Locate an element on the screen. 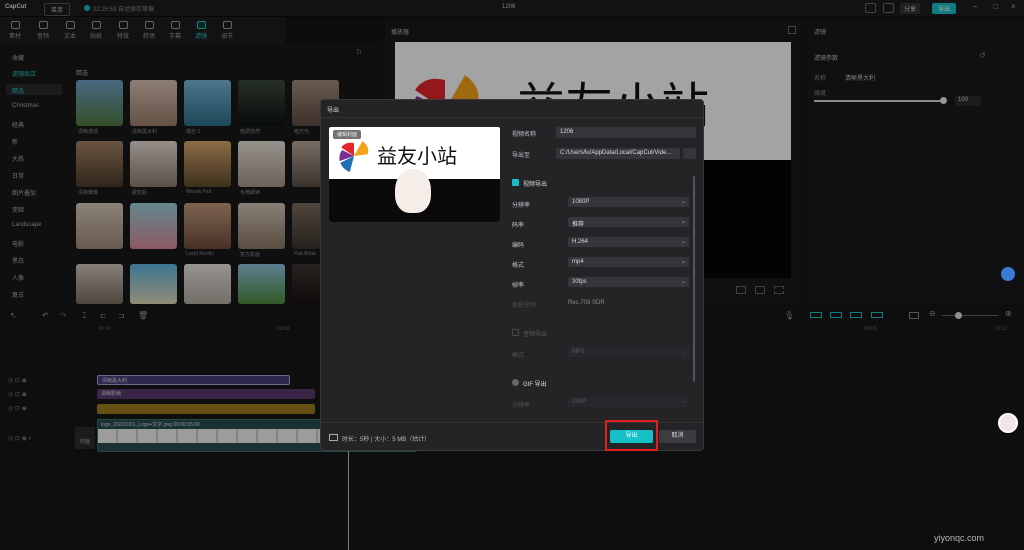 The height and width of the screenshot is (550, 1024). audio-format-label: 格式 is located at coordinates (518, 356).